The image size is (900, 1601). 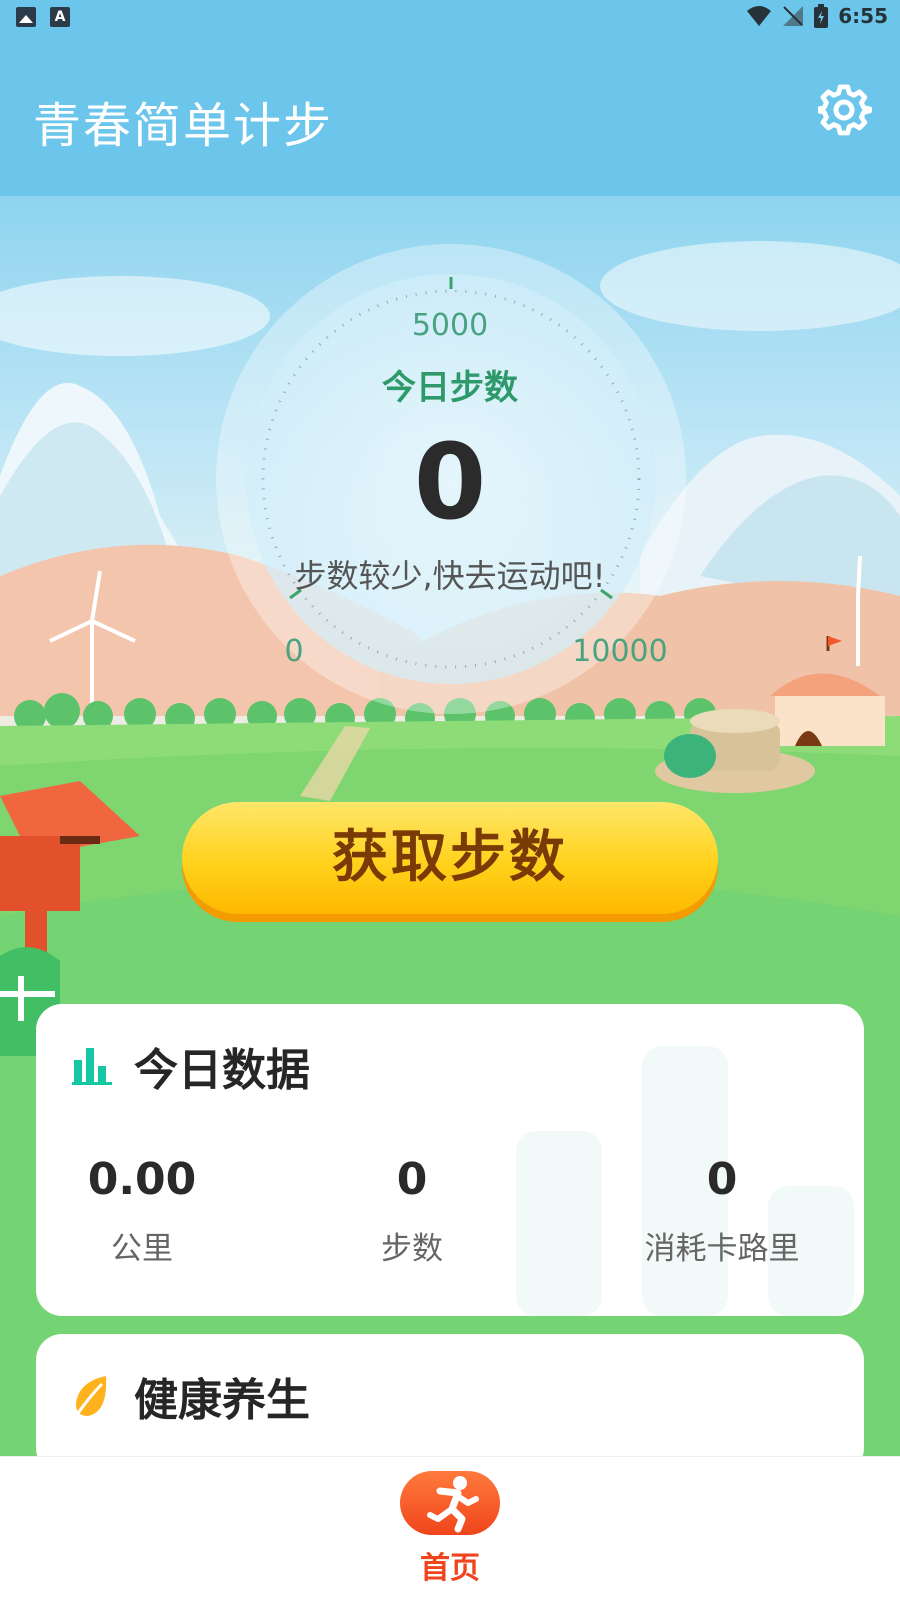 What do you see at coordinates (183, 126) in the screenshot?
I see `app-title: 青春简单计步` at bounding box center [183, 126].